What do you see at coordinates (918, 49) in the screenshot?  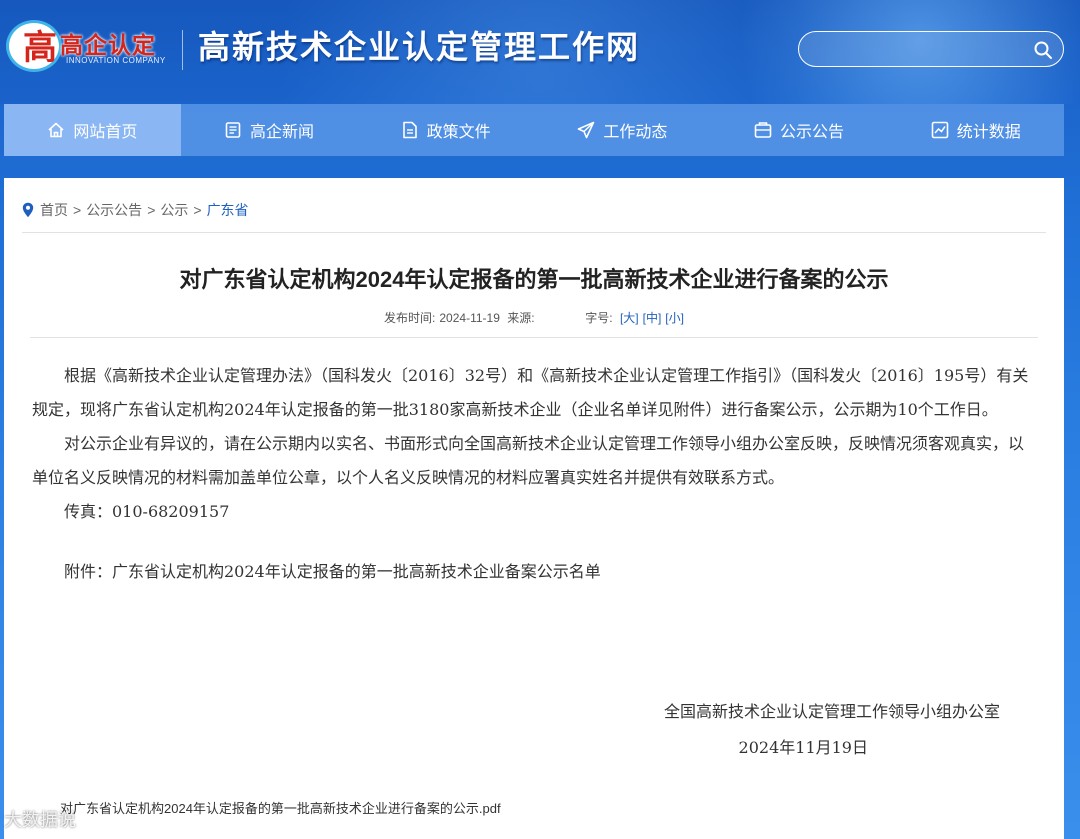 I see `search-input` at bounding box center [918, 49].